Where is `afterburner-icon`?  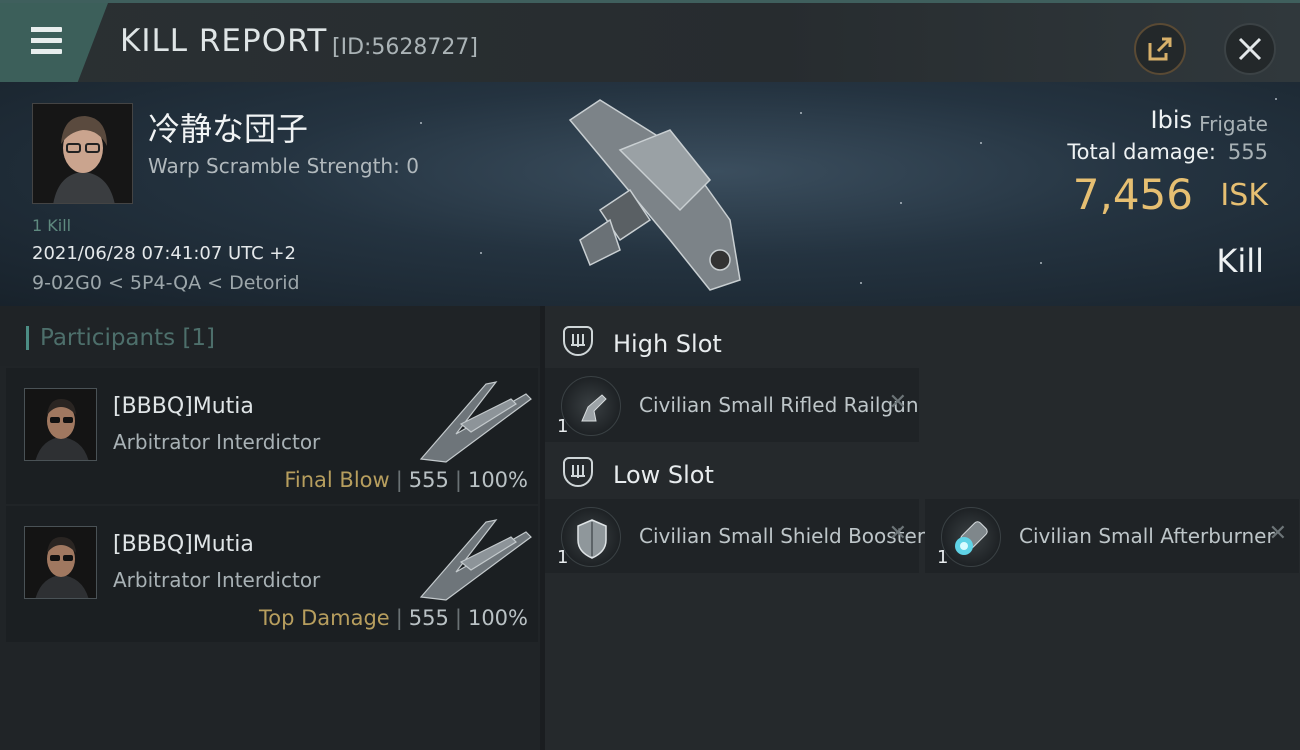
afterburner-icon is located at coordinates (971, 537).